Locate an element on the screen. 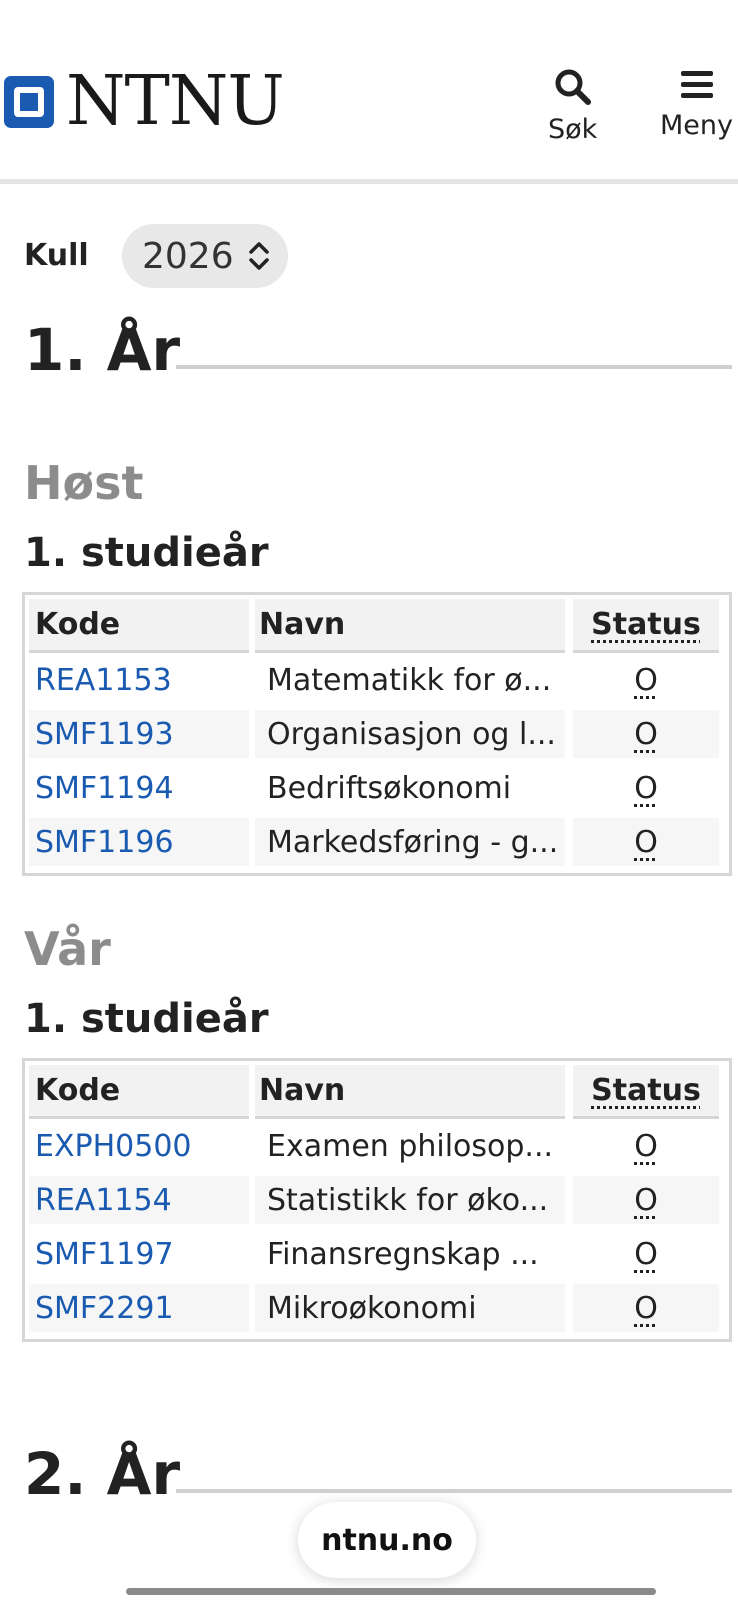 The image size is (738, 1600). table-row: REA1153 Matematikk for ø... O is located at coordinates (377, 680).